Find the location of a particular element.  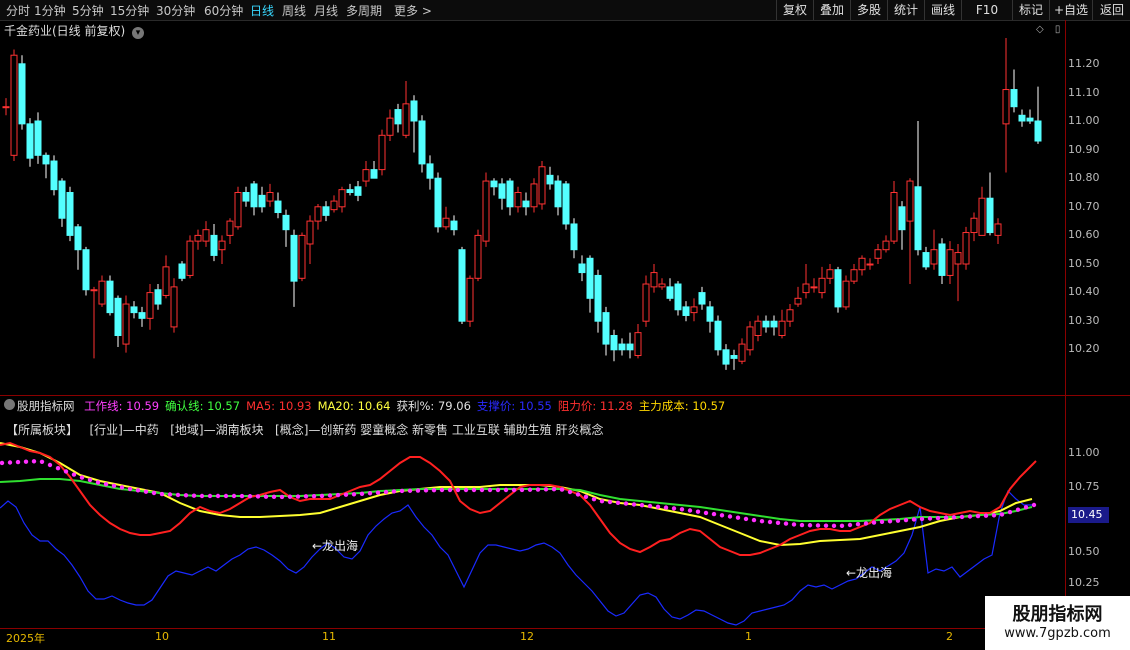

time-tick: 2 is located at coordinates (949, 636).